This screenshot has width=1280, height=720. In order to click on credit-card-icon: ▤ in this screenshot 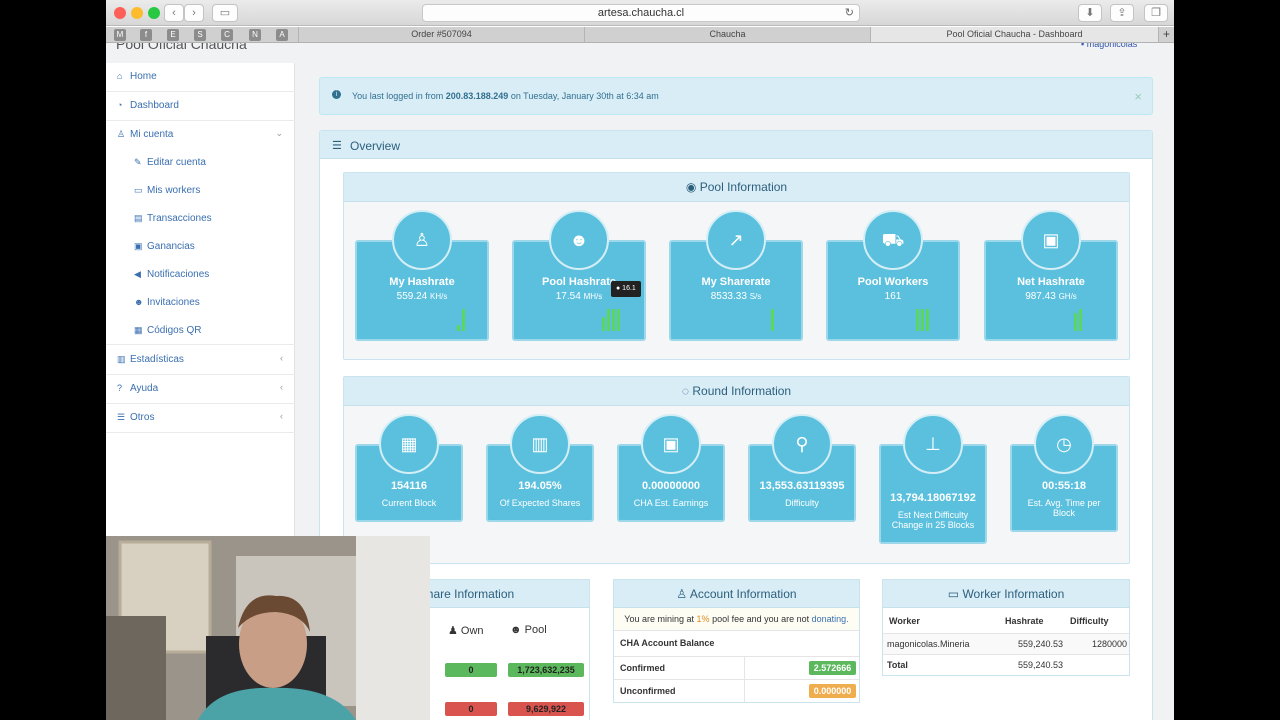, I will do `click(138, 218)`.